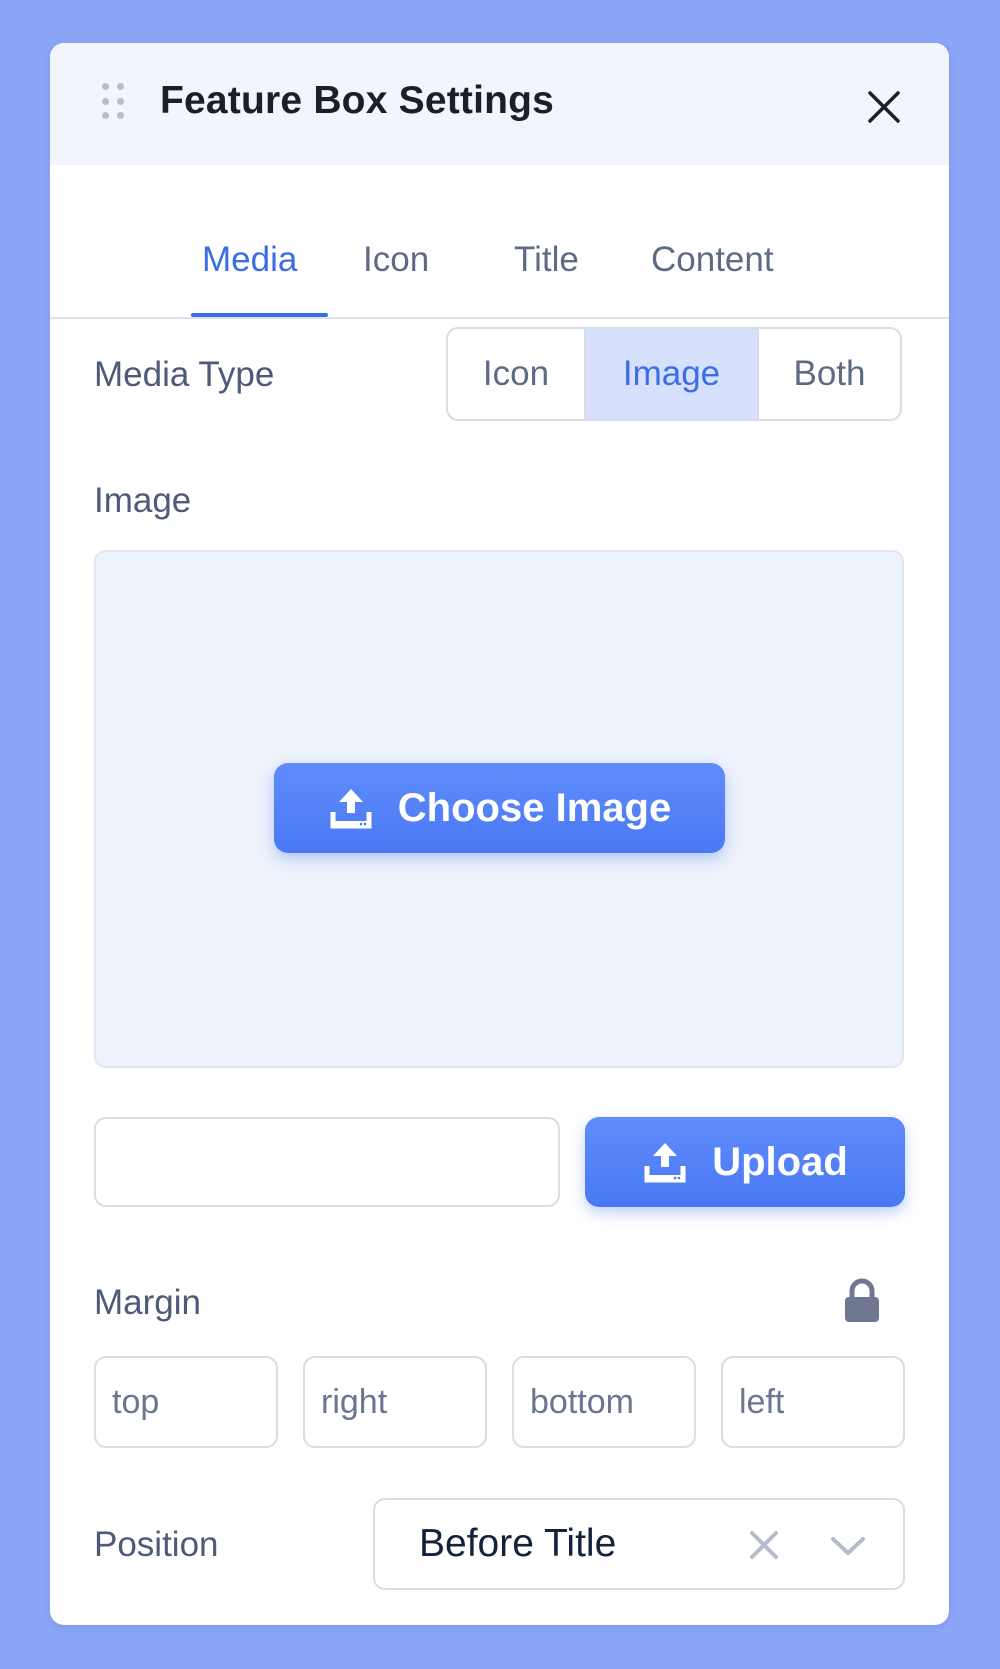 Image resolution: width=1000 pixels, height=1669 pixels. What do you see at coordinates (764, 1545) in the screenshot?
I see `clear-icon` at bounding box center [764, 1545].